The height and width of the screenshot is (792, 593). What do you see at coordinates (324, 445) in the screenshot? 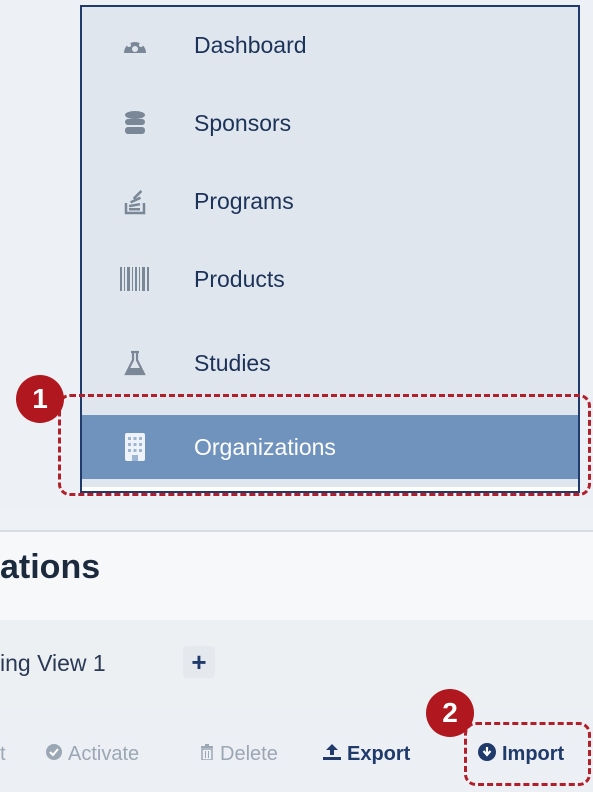
I see `callout-box-organizations` at bounding box center [324, 445].